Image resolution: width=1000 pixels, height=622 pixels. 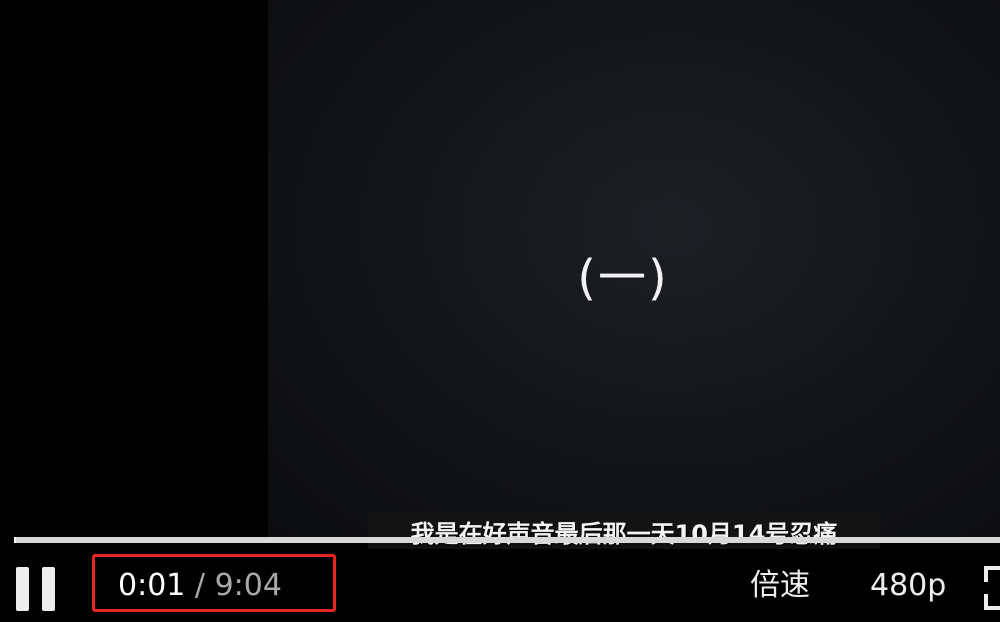 I want to click on progress-fill, so click(x=15, y=540).